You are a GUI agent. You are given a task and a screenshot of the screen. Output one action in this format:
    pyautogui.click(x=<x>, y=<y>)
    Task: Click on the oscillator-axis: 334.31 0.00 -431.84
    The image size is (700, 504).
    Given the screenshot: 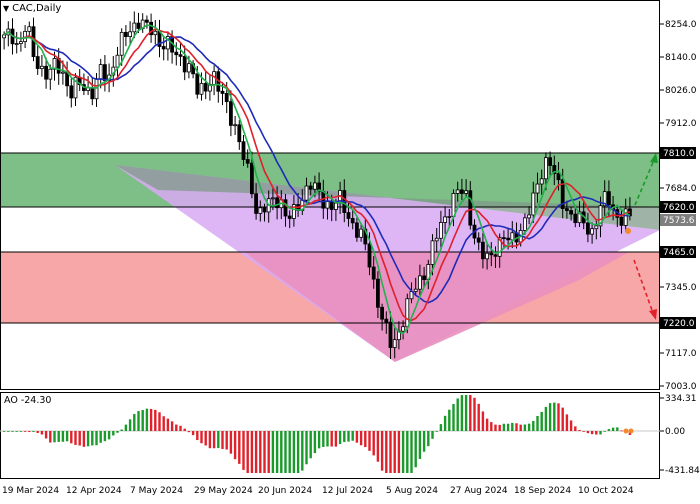 What is the action you would take?
    pyautogui.click(x=680, y=435)
    